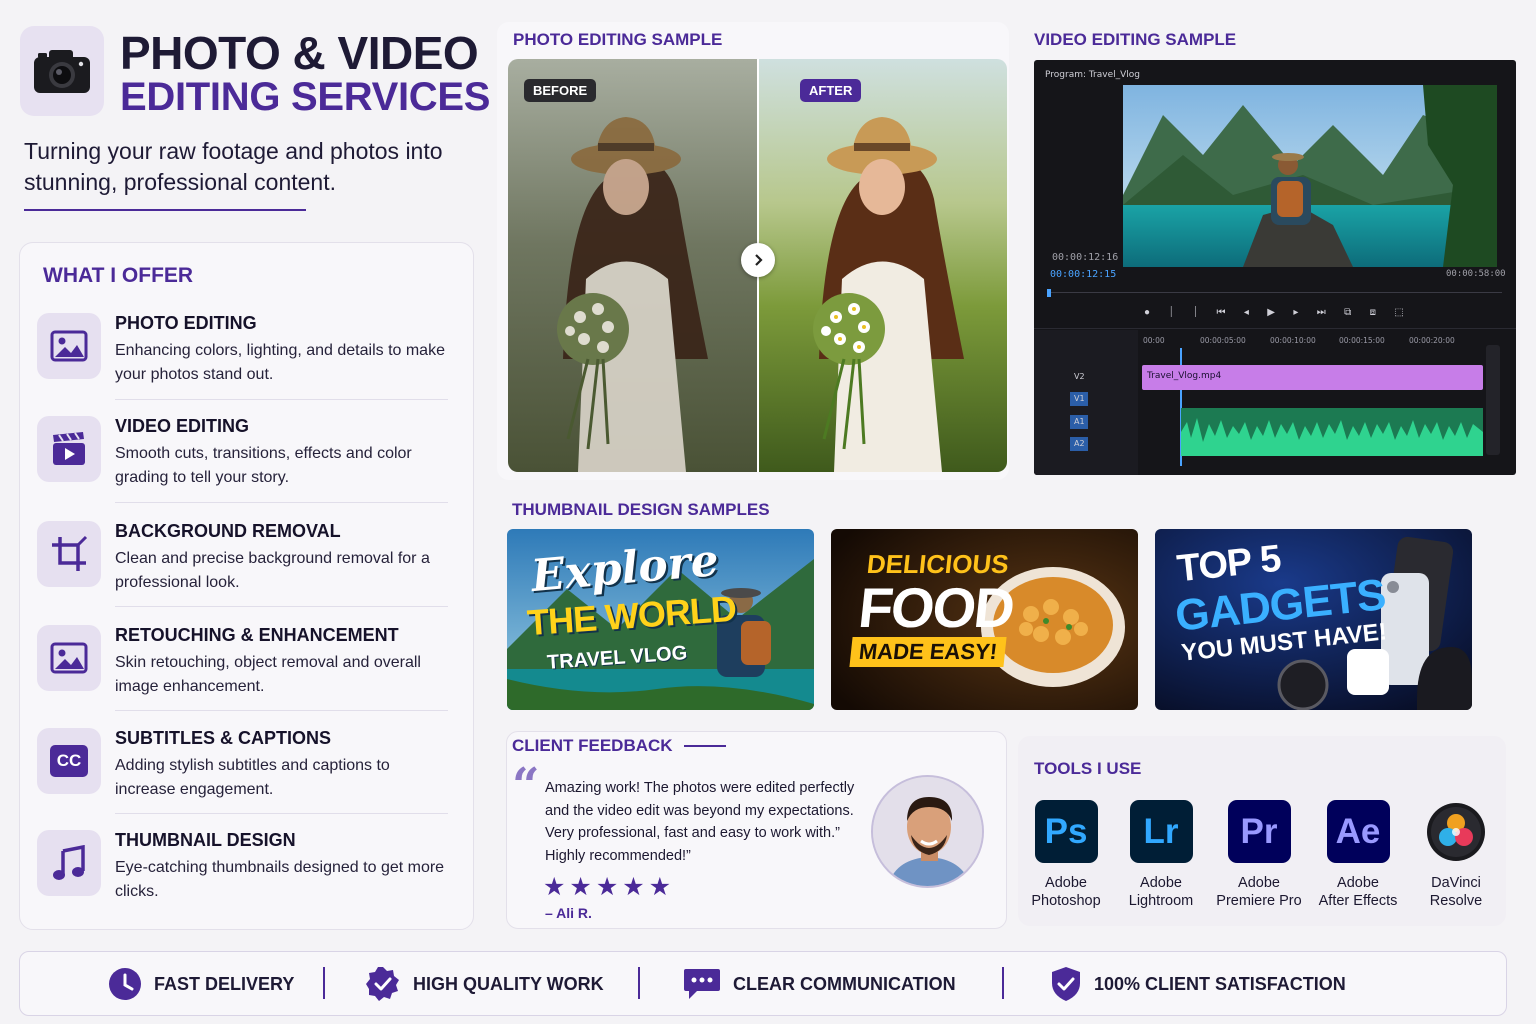 Image resolution: width=1536 pixels, height=1024 pixels. I want to click on thumbnail-travel: Explore THE WORLD TRAVEL VLOG, so click(660, 619).